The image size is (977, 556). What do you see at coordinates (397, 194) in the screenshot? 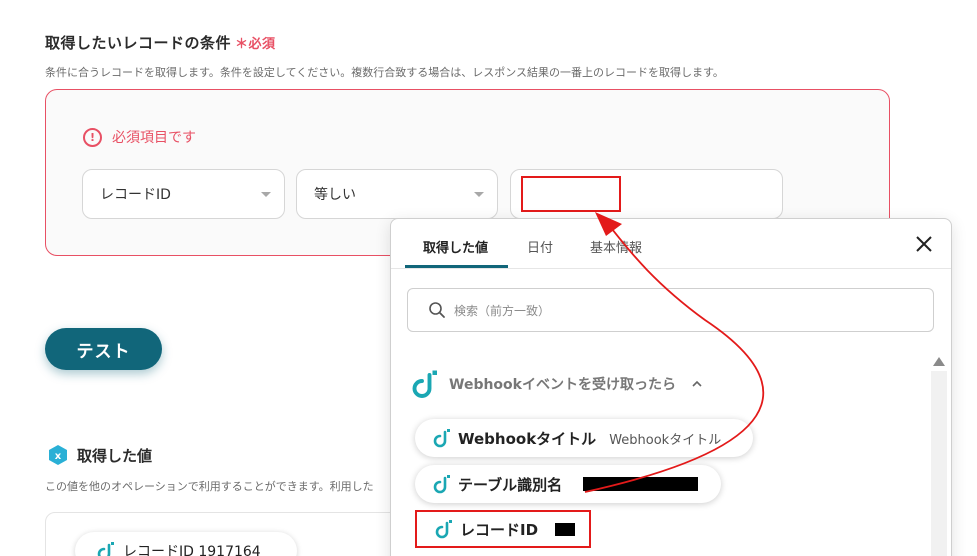
I see `operator-select: 等しい` at bounding box center [397, 194].